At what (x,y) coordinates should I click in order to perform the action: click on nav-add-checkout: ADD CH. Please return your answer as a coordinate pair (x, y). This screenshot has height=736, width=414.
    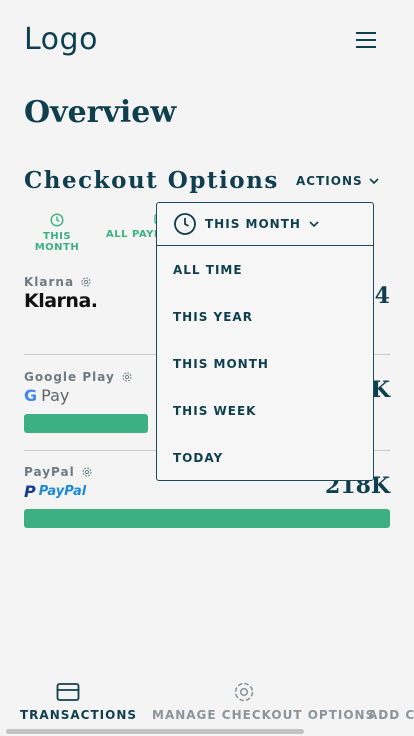
    Looking at the image, I should click on (391, 697).